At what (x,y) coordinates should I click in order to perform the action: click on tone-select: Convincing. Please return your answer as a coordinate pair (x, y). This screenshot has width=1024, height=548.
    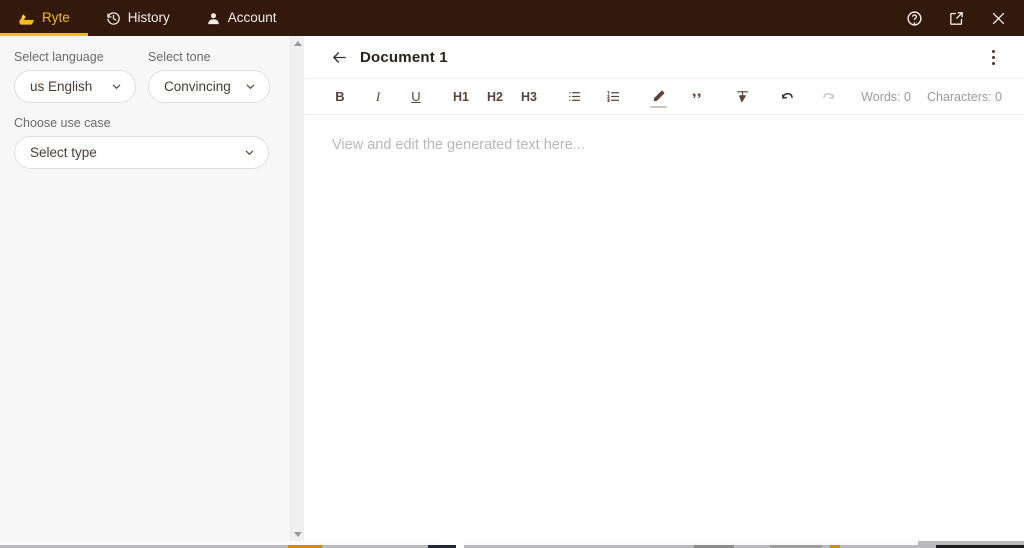
    Looking at the image, I should click on (209, 86).